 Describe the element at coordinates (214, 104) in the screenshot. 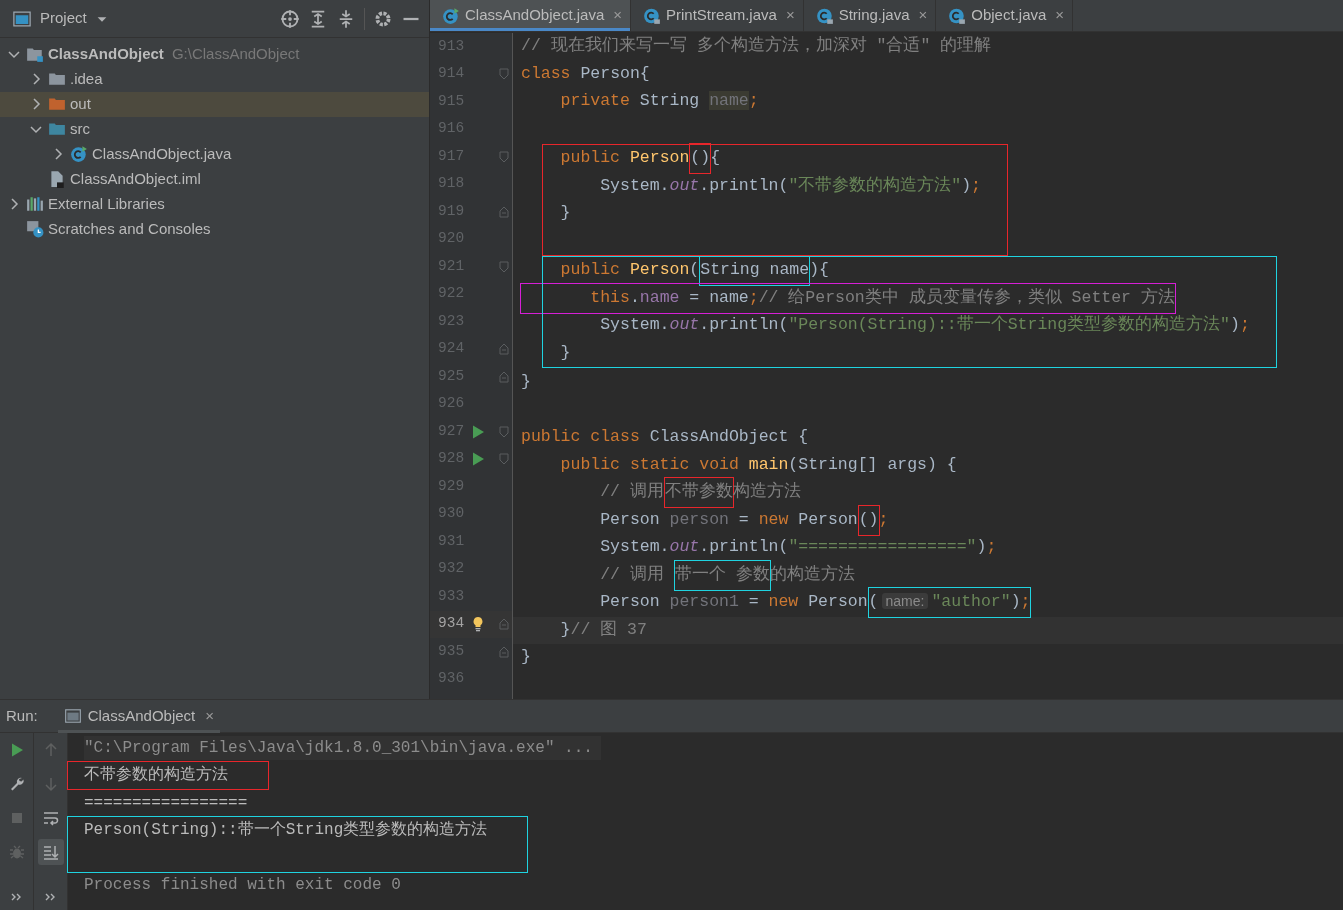

I see `tree-item: out` at that location.